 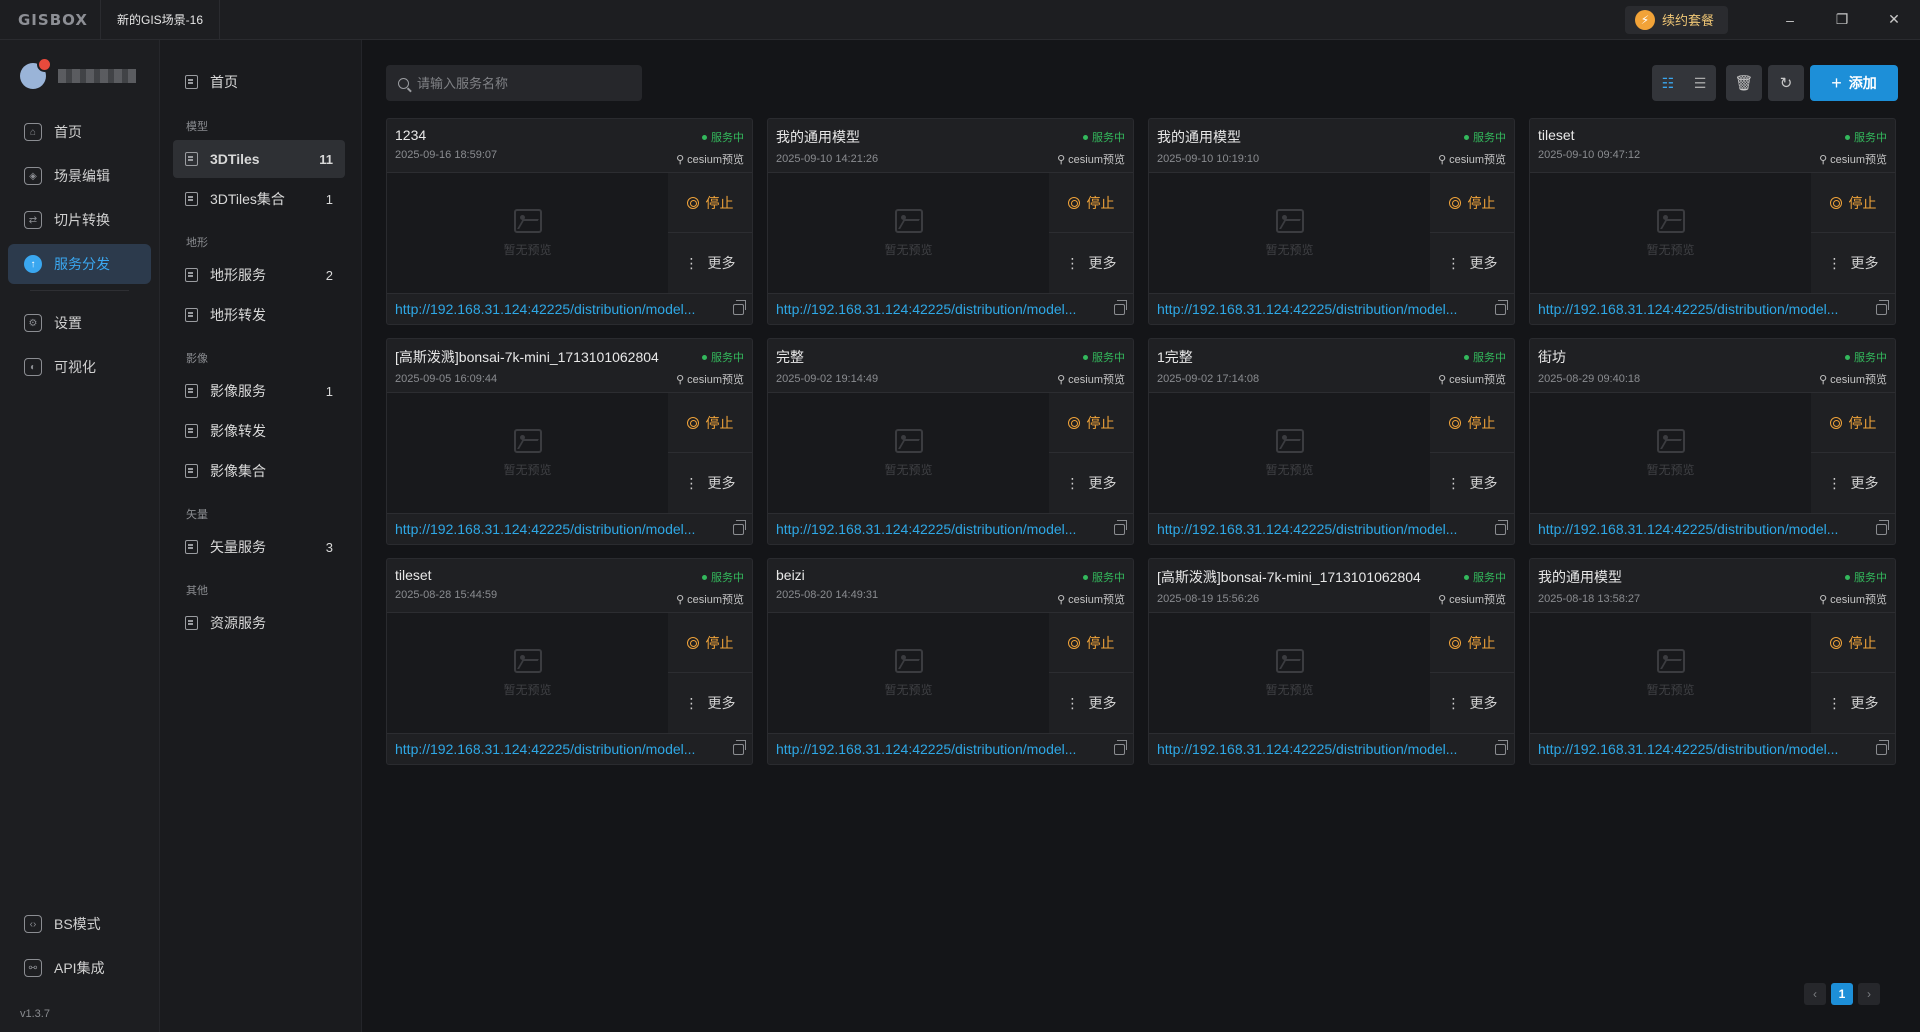 I want to click on subnav-item: 影像服务 1, so click(x=259, y=391).